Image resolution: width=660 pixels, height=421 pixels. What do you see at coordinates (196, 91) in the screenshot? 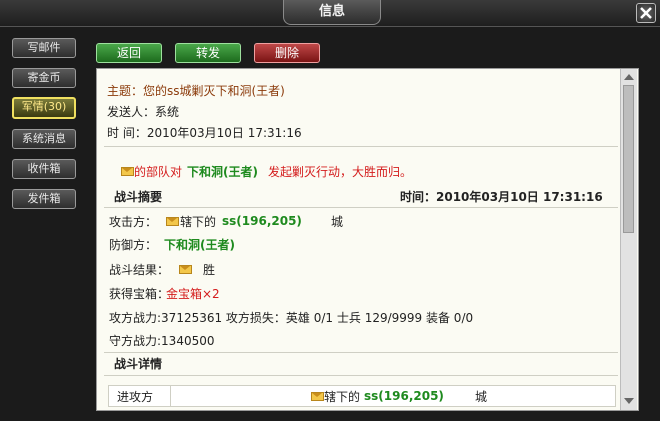
I see `message-subject: 主题：您的ss城剿灭下和洞(王者)` at bounding box center [196, 91].